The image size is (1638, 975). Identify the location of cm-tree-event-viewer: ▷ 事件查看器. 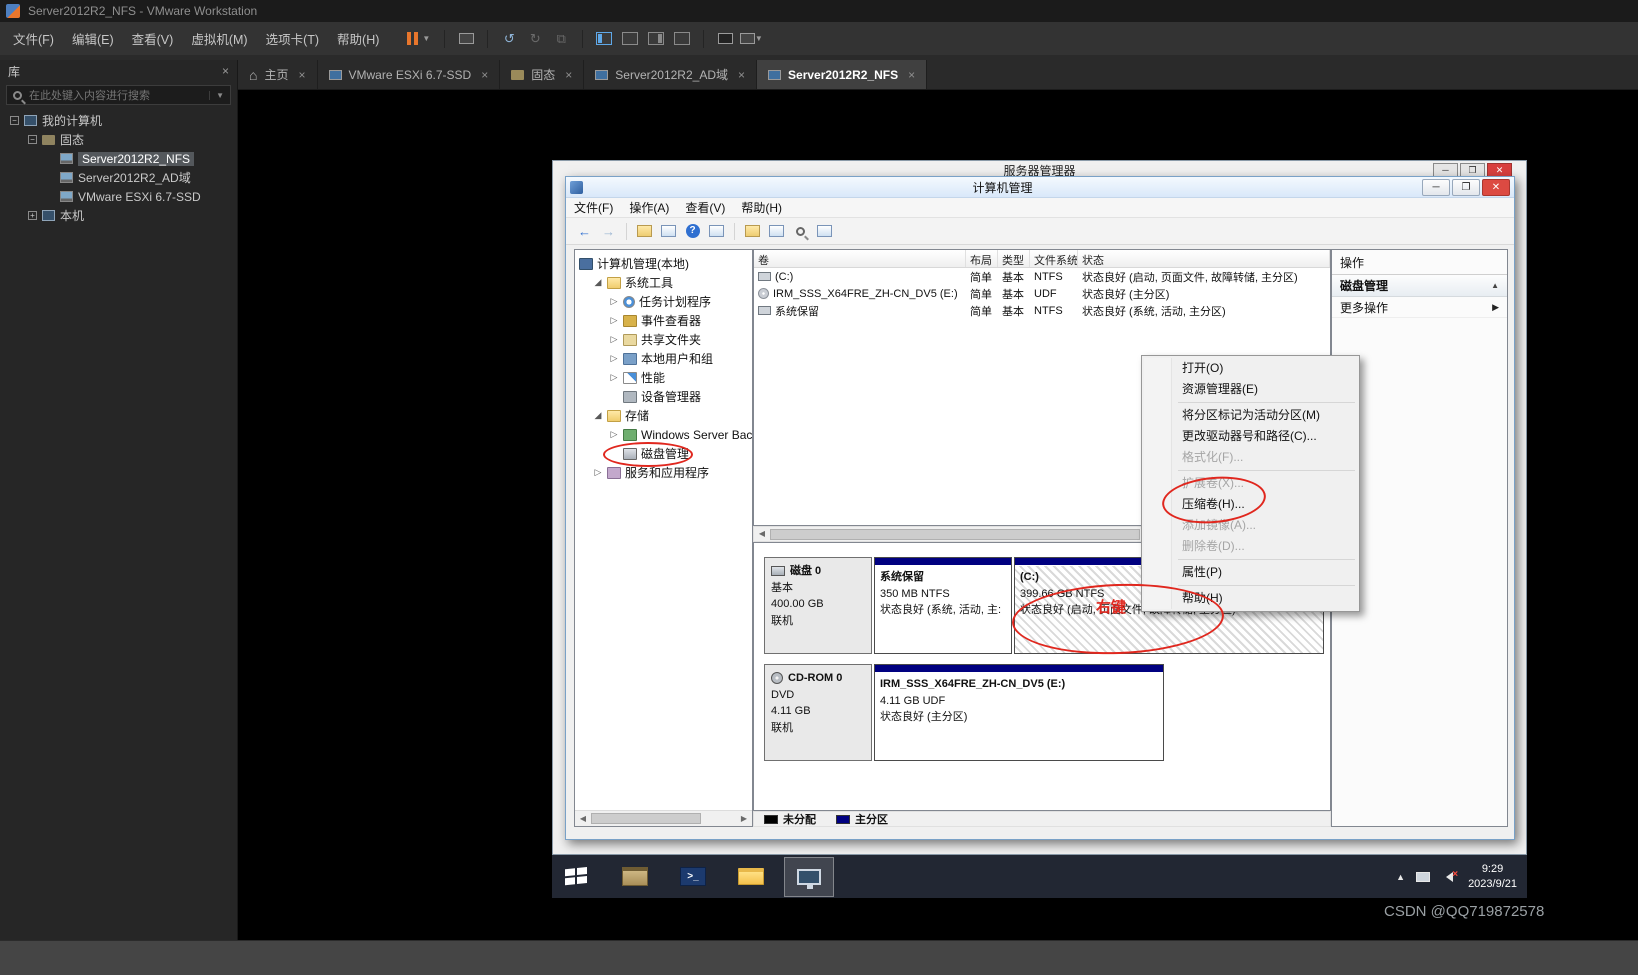
(663, 320).